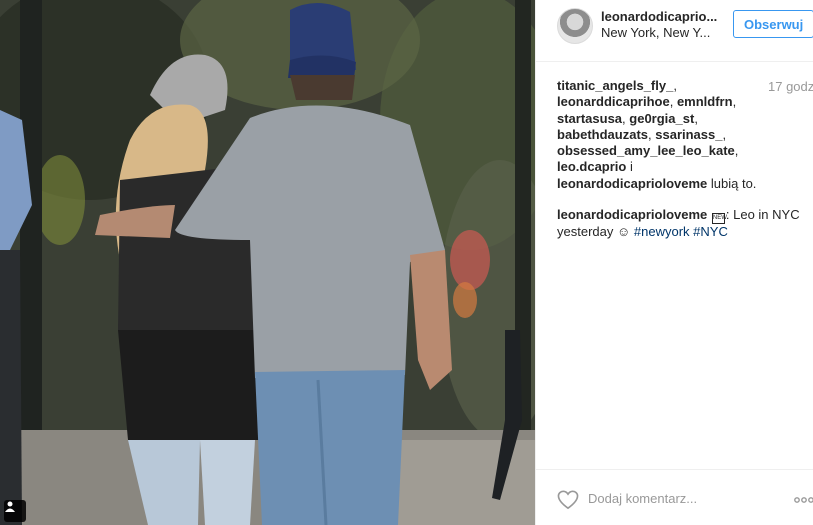 The image size is (813, 525). Describe the element at coordinates (773, 24) in the screenshot. I see `follow-button: Obserwuj` at that location.